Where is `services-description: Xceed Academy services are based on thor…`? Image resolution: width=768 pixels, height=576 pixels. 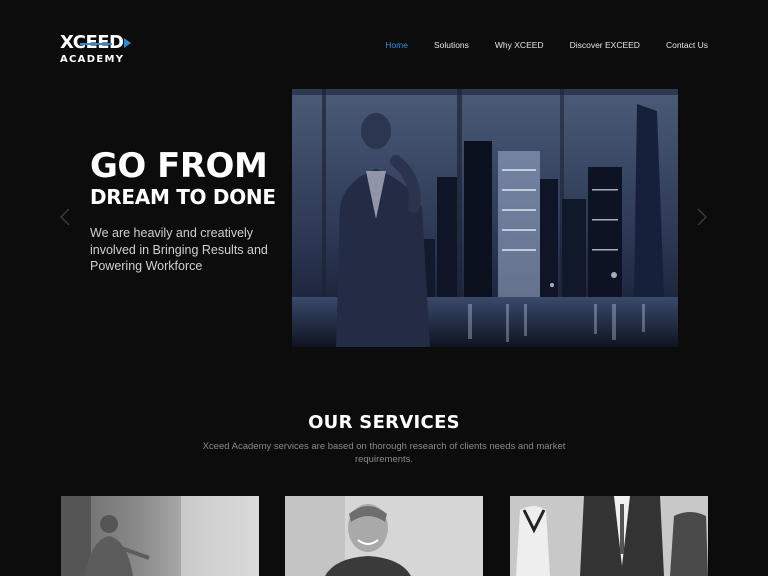
services-description: Xceed Academy services are based on thor… is located at coordinates (384, 453).